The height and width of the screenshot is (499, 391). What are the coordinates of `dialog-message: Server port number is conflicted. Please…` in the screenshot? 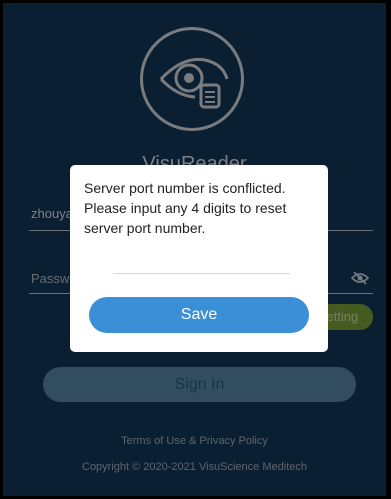 It's located at (185, 208).